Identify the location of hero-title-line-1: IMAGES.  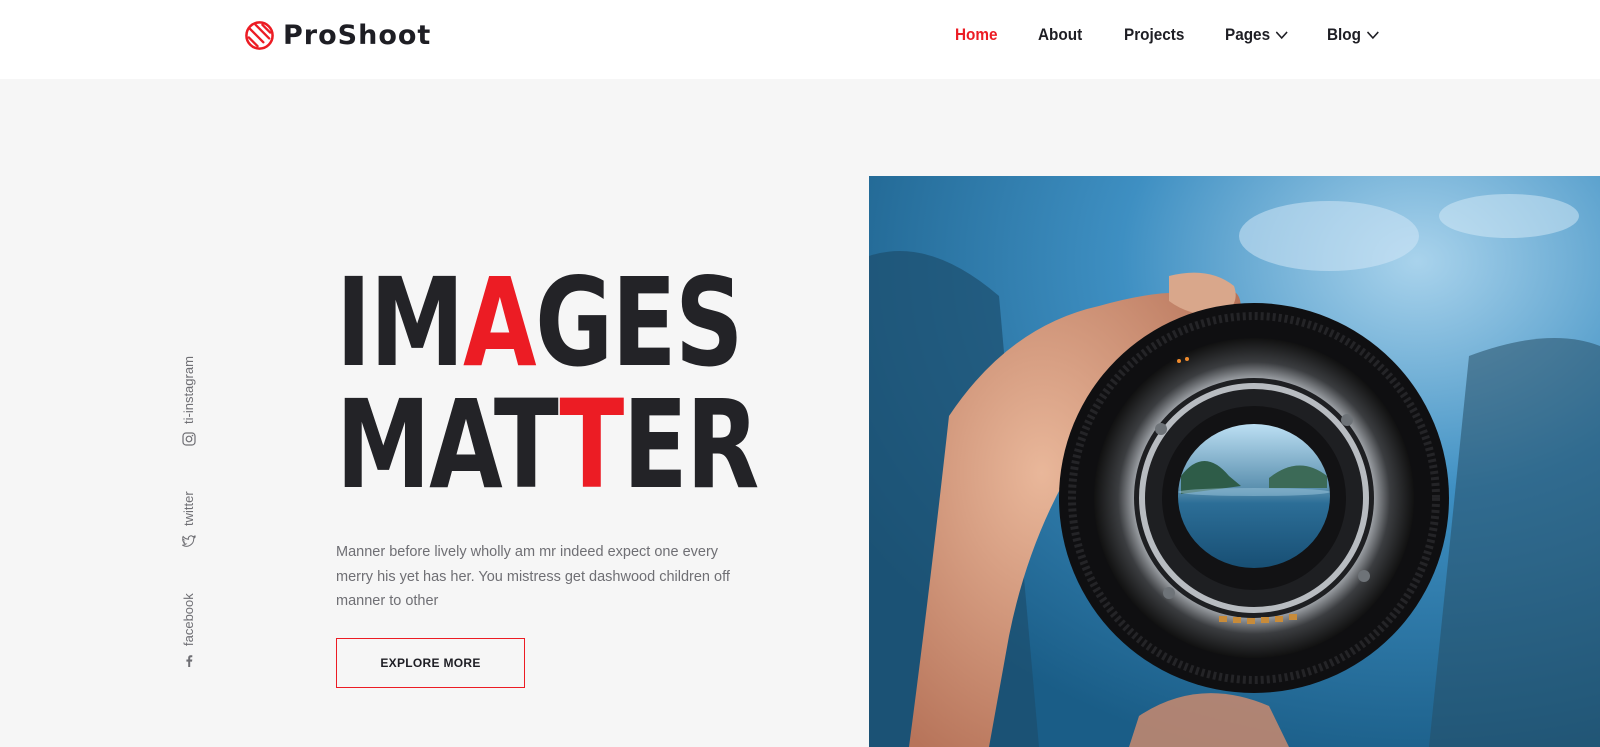
(547, 323).